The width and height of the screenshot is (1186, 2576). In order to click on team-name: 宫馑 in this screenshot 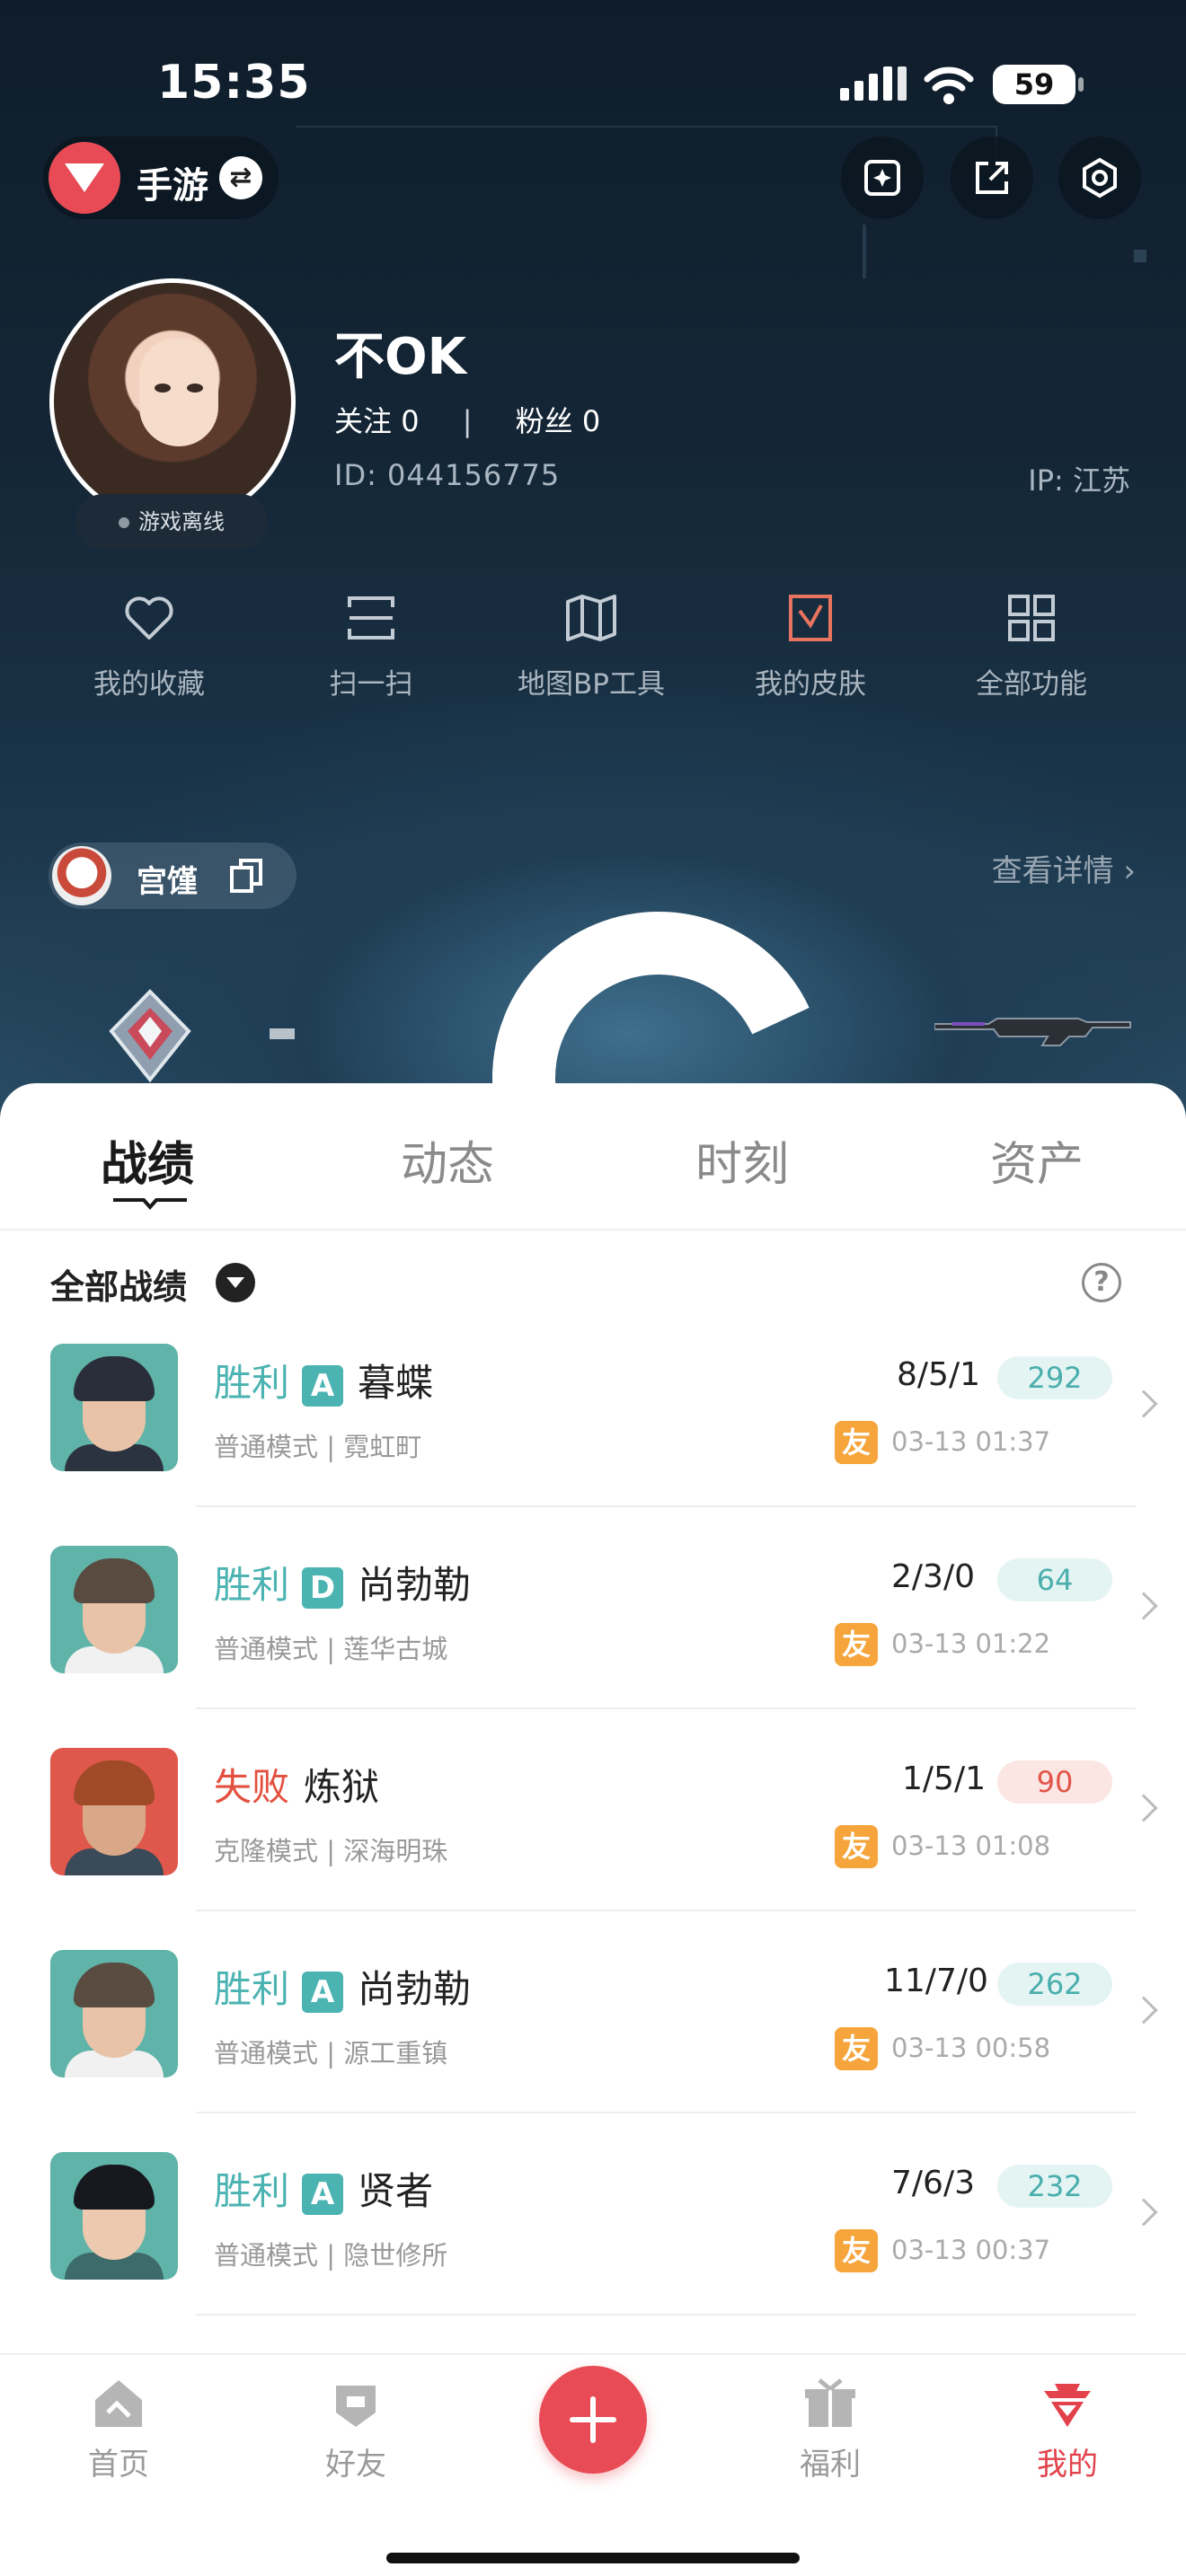, I will do `click(167, 882)`.